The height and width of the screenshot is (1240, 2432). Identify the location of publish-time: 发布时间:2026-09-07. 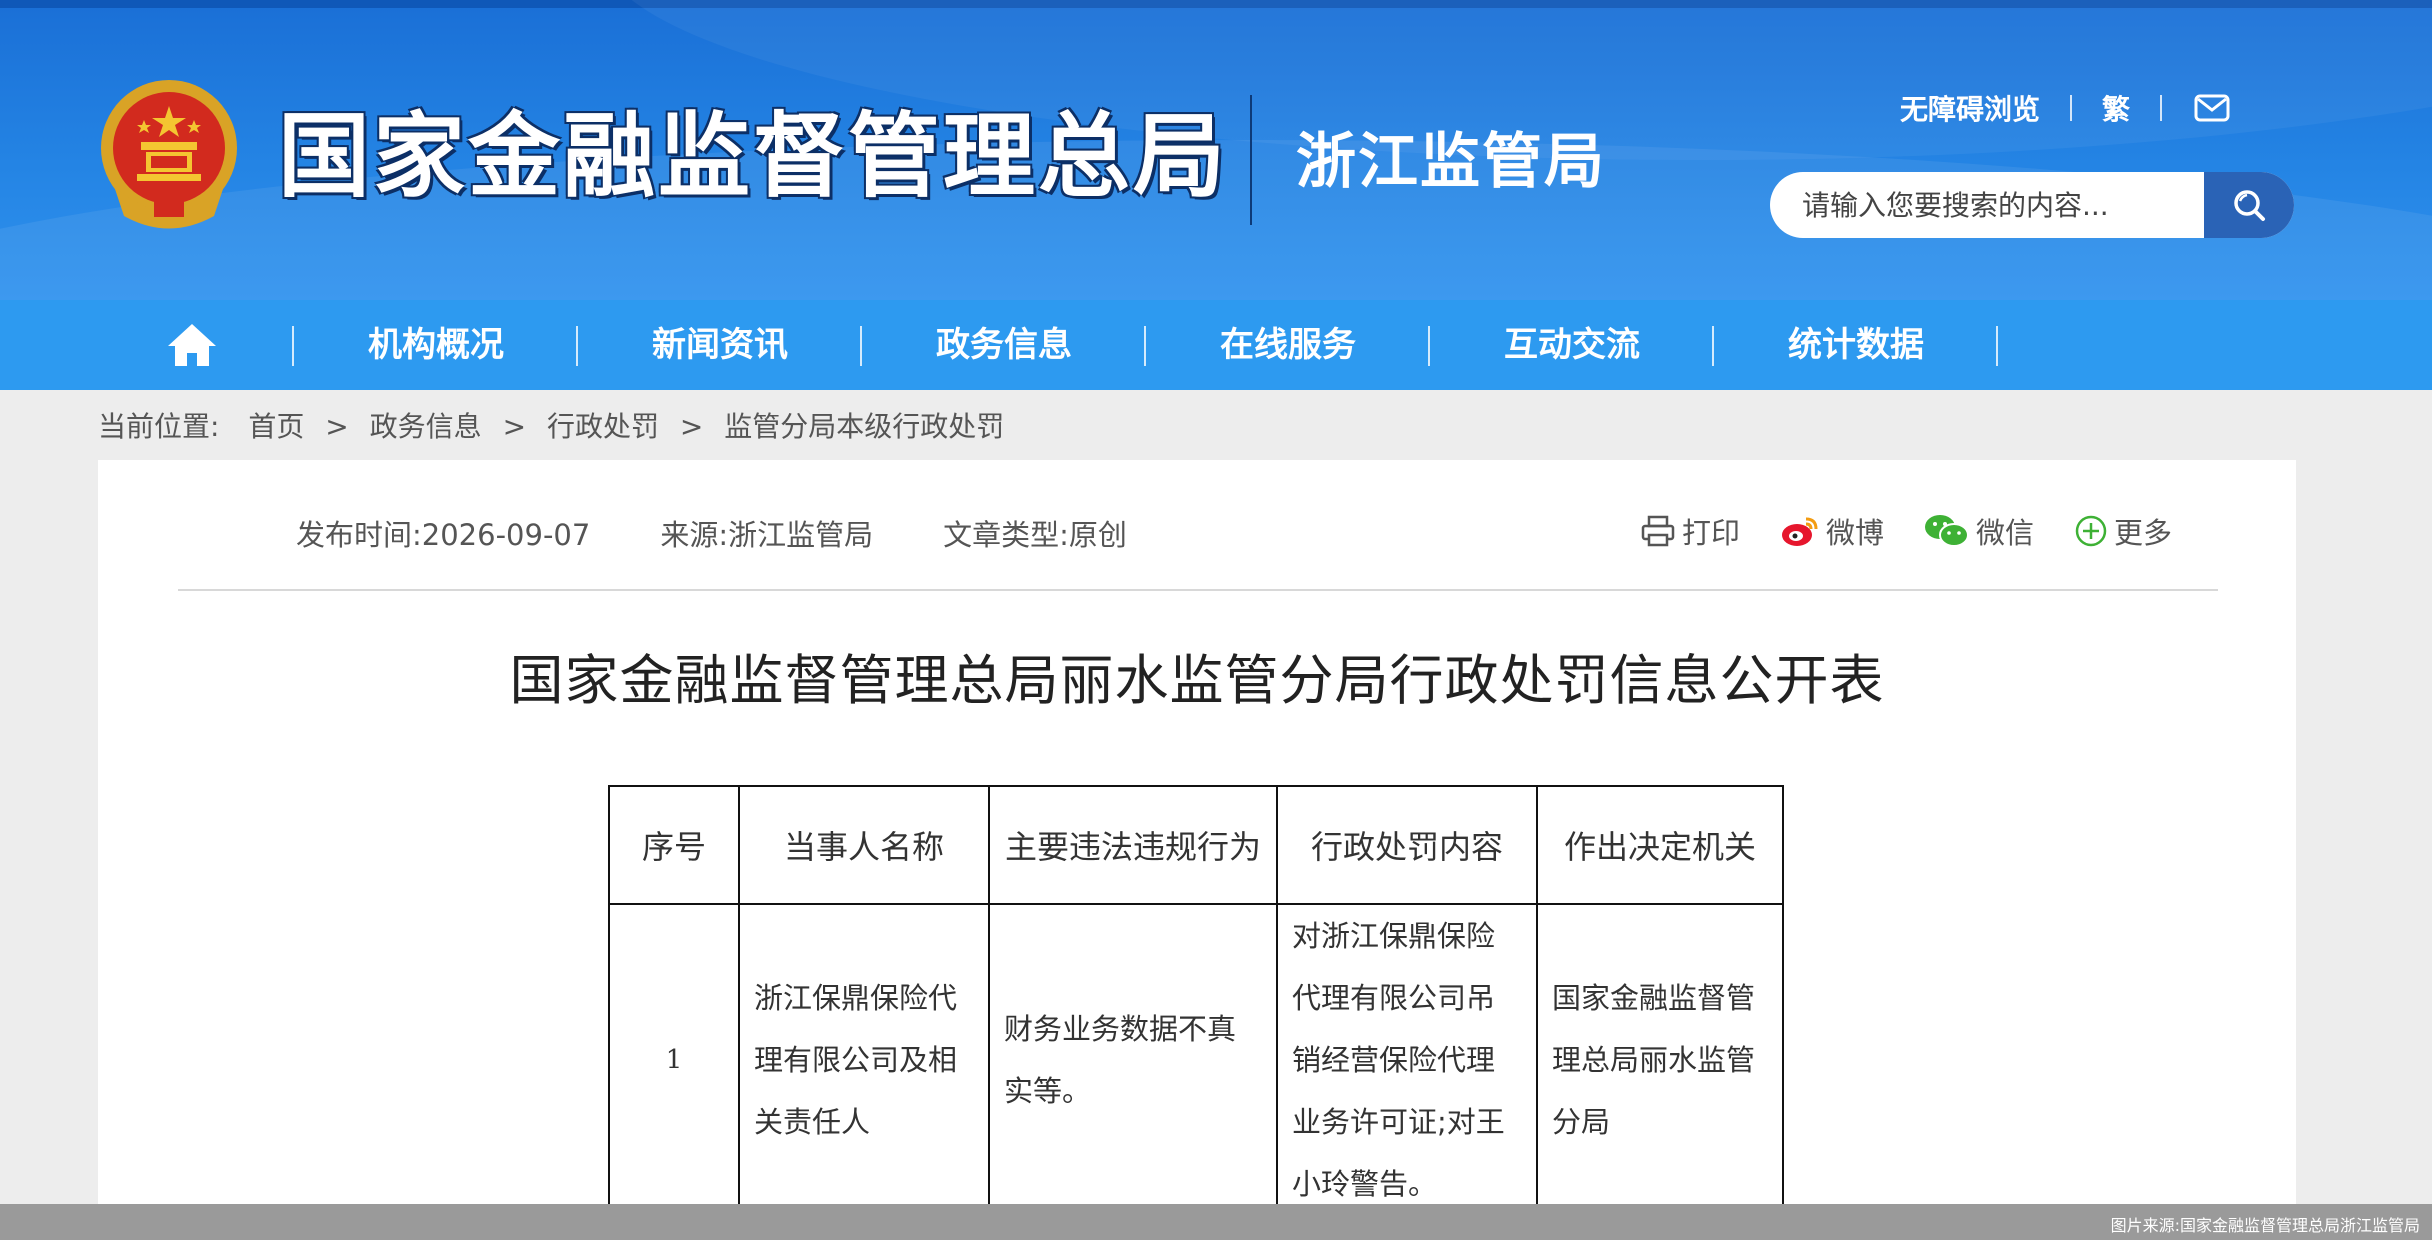
(443, 535).